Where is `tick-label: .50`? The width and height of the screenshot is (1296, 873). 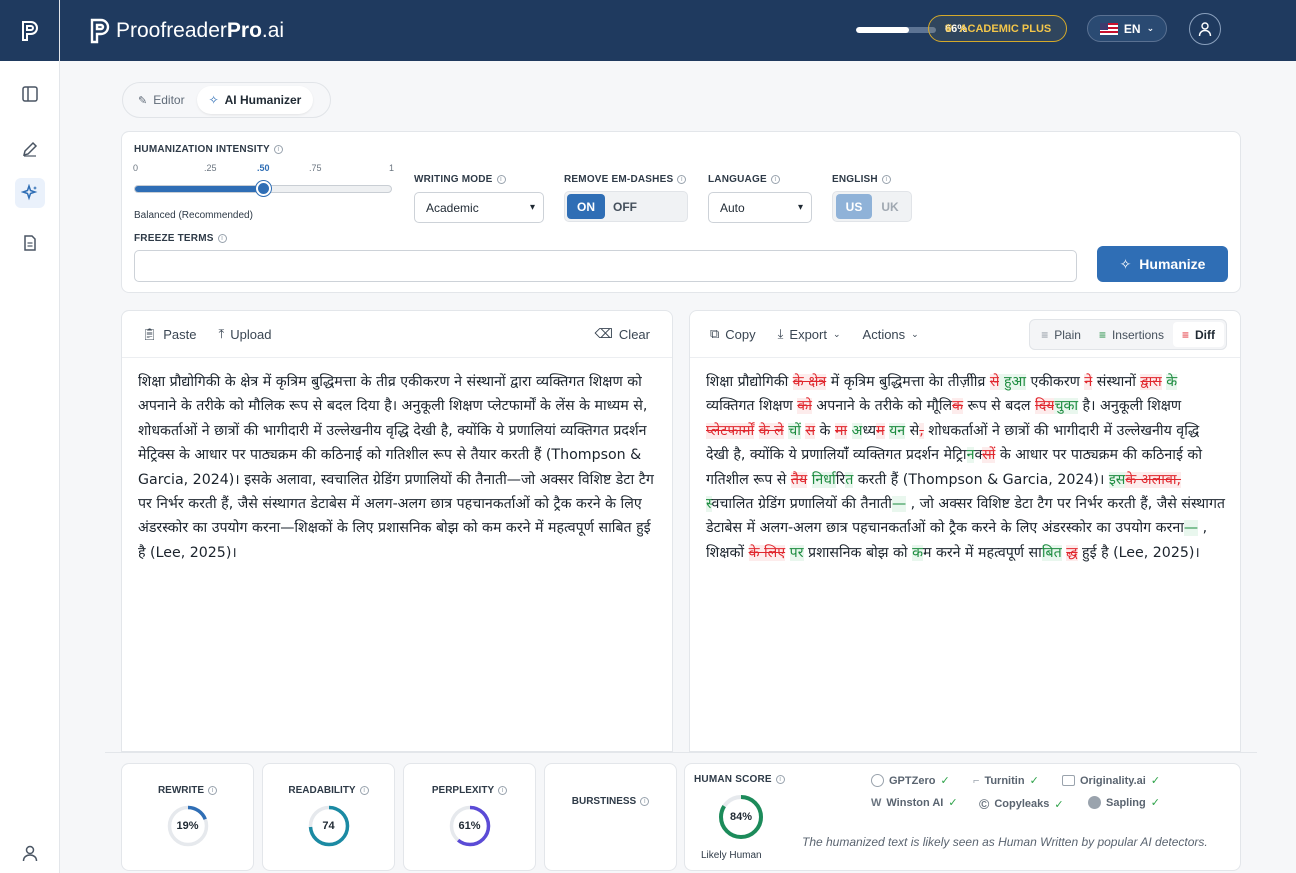 tick-label: .50 is located at coordinates (263, 168).